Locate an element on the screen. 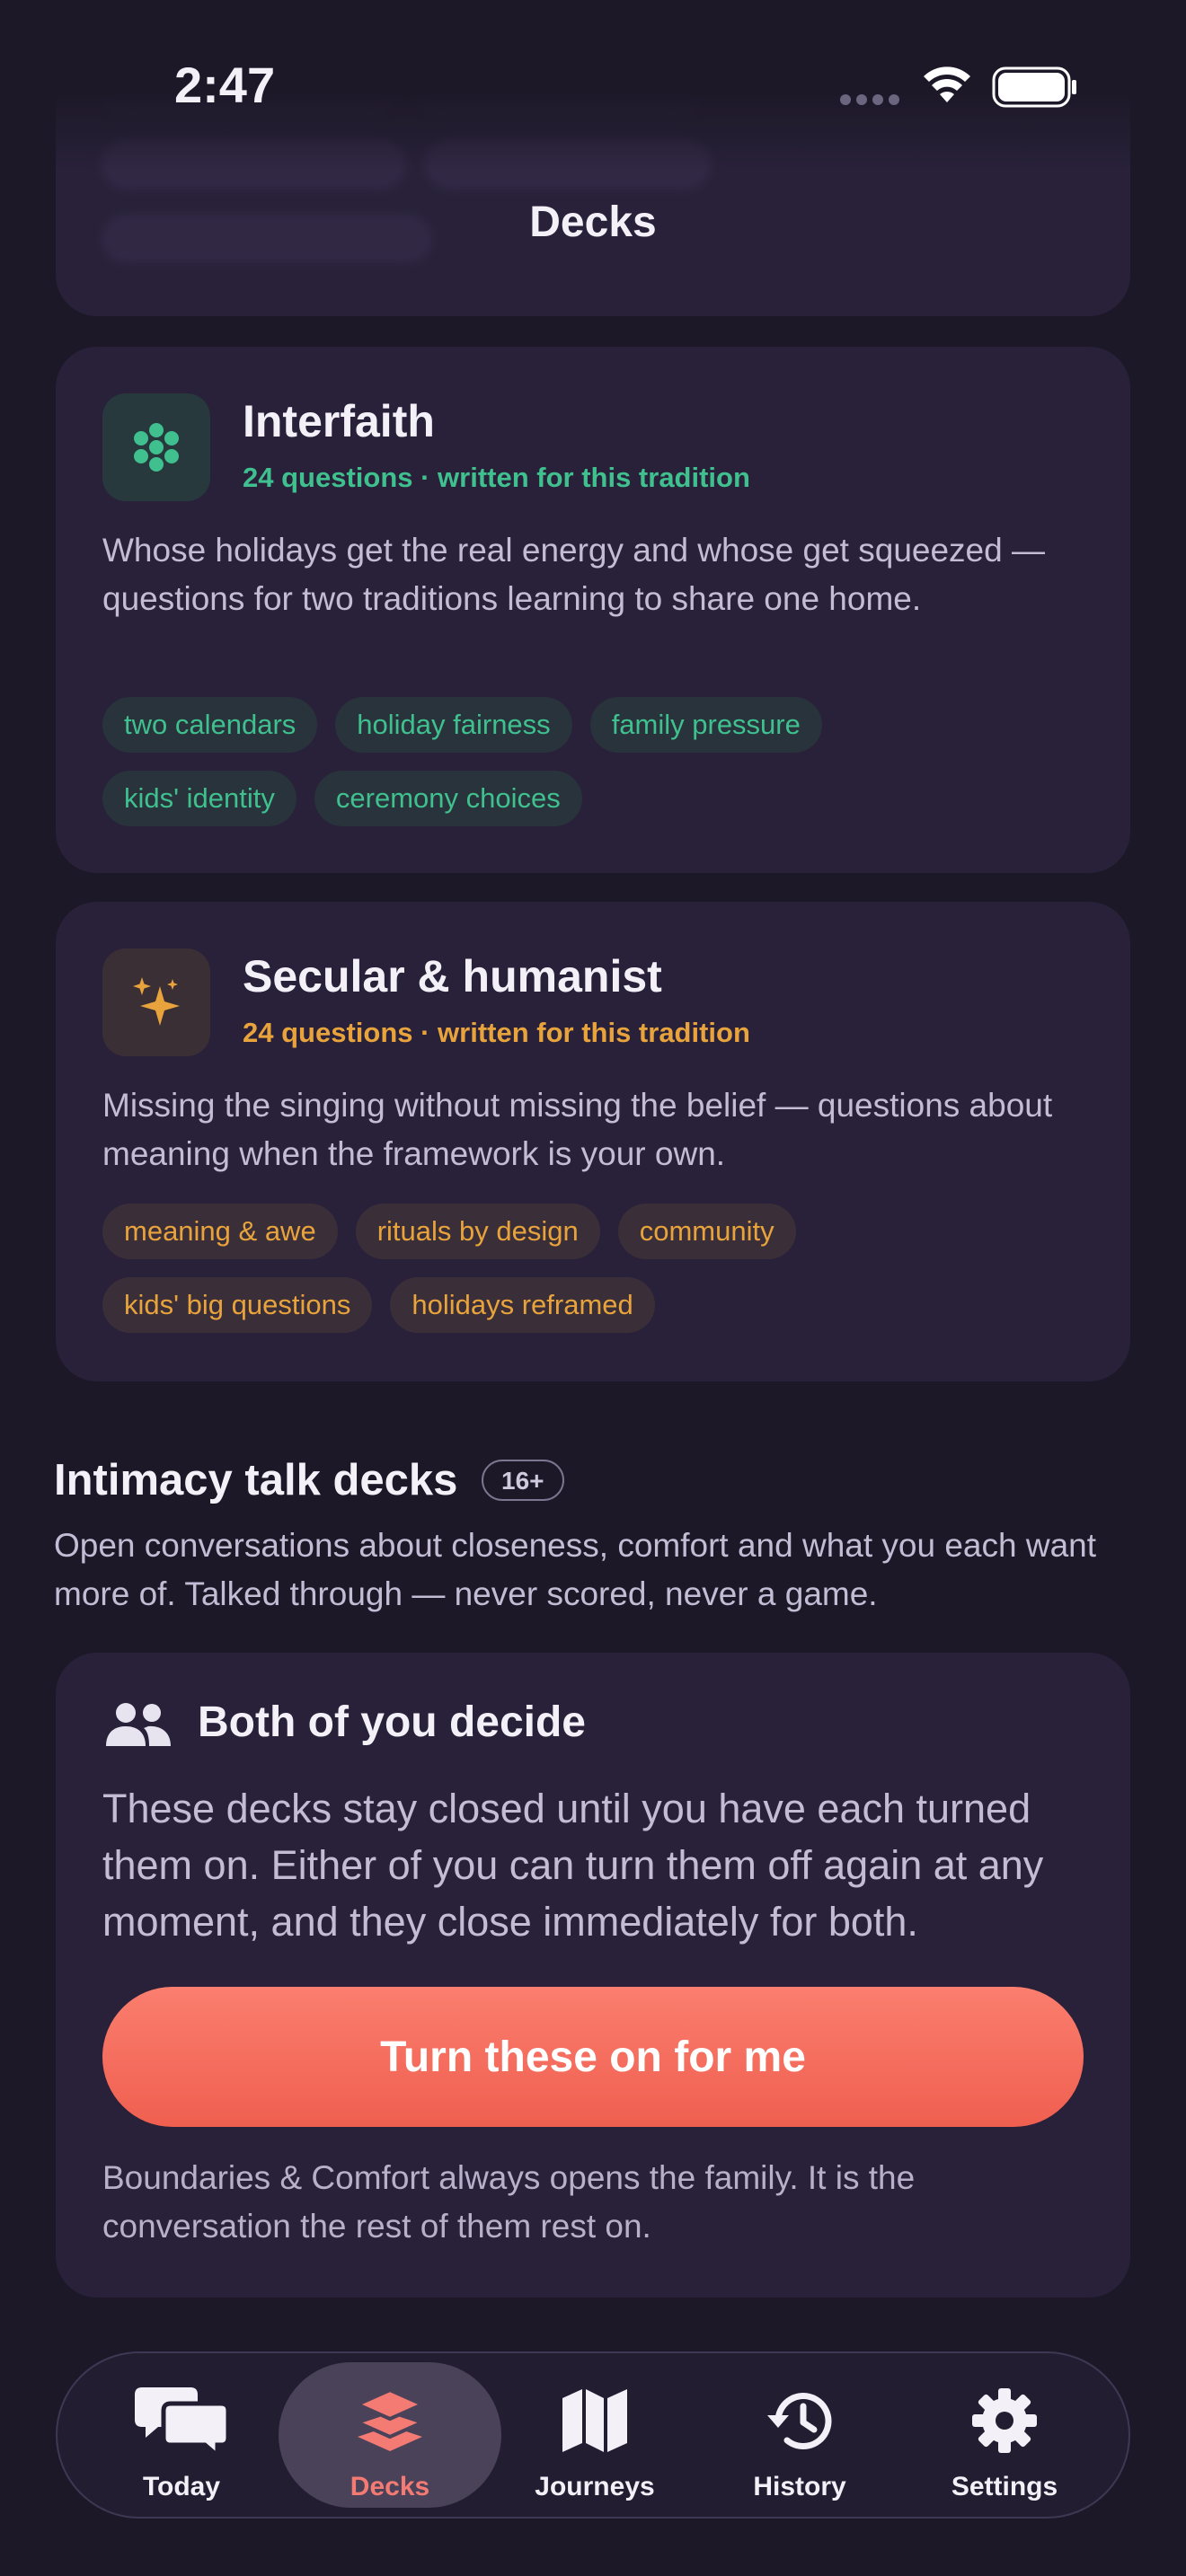 The image size is (1186, 2576). tab-bar: Today Decks Journeys History Settings is located at coordinates (593, 2435).